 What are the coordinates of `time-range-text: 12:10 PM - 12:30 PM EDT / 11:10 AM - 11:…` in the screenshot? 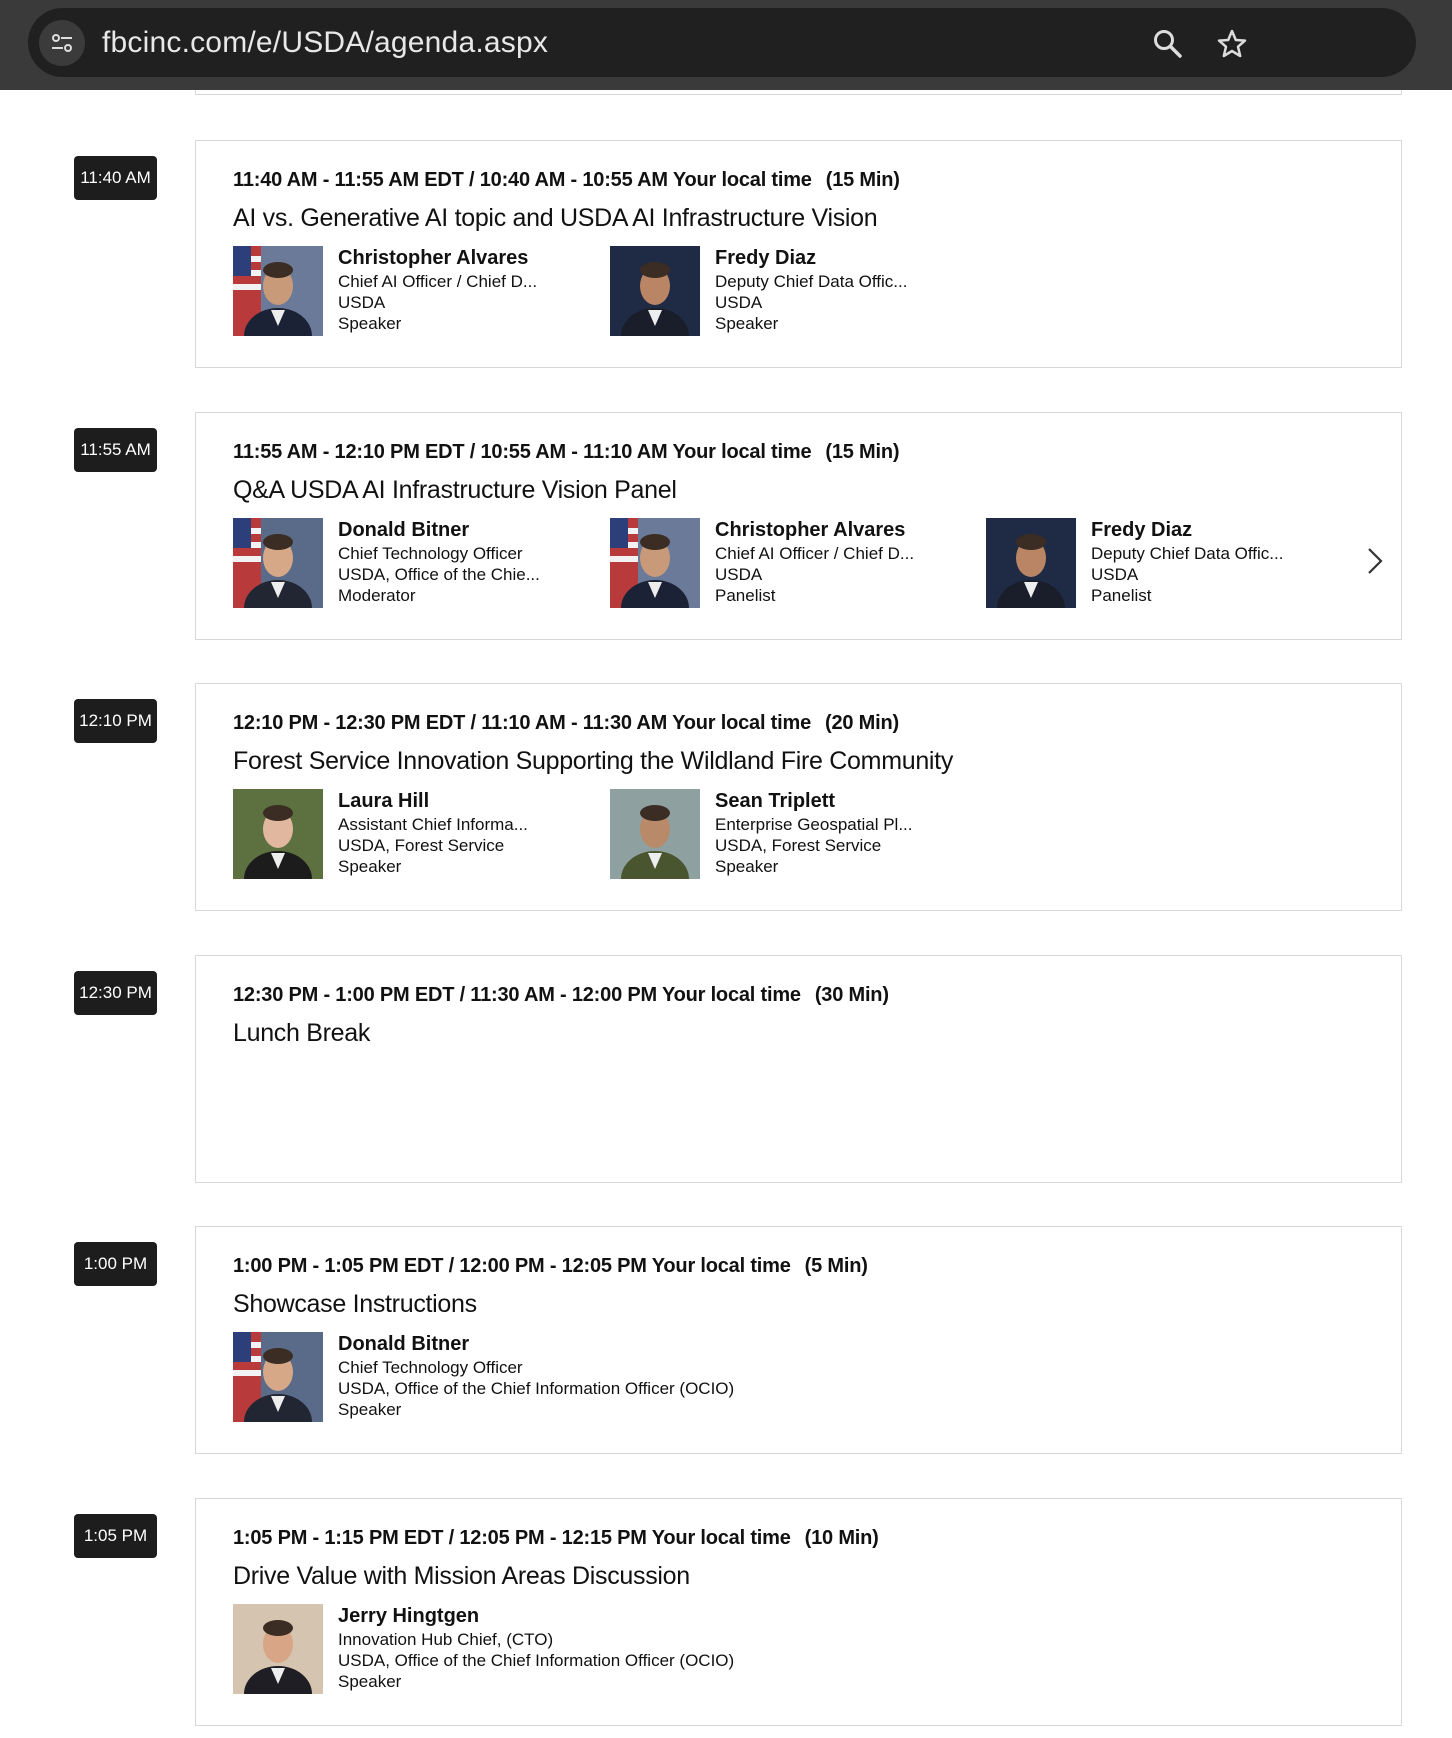 It's located at (522, 723).